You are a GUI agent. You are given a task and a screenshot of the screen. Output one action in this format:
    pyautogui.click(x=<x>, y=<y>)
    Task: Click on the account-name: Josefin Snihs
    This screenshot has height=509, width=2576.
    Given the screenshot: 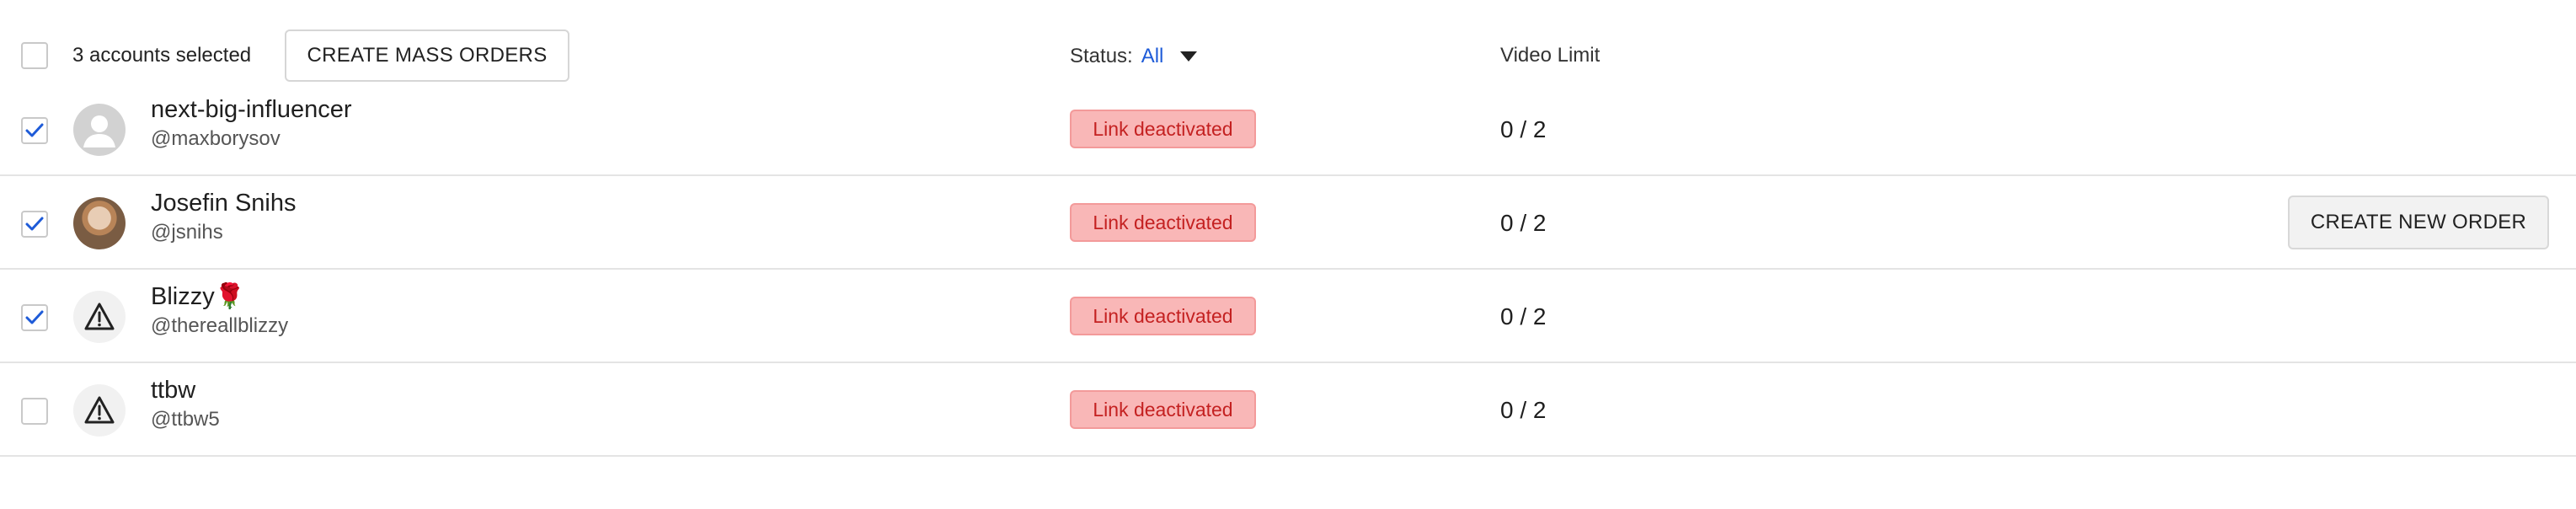 What is the action you would take?
    pyautogui.click(x=224, y=203)
    